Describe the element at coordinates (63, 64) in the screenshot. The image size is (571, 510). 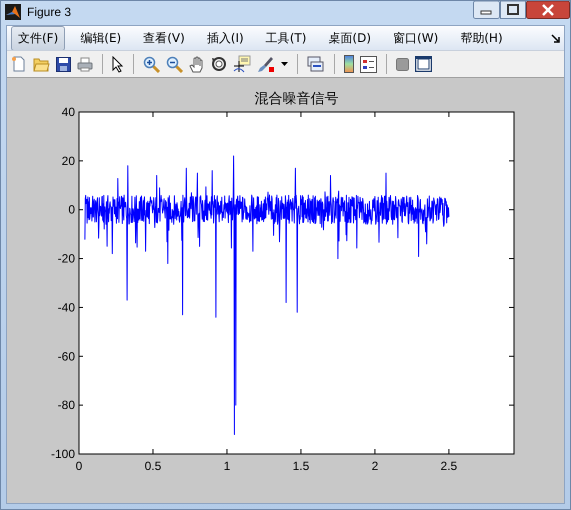
I see `save-icon` at that location.